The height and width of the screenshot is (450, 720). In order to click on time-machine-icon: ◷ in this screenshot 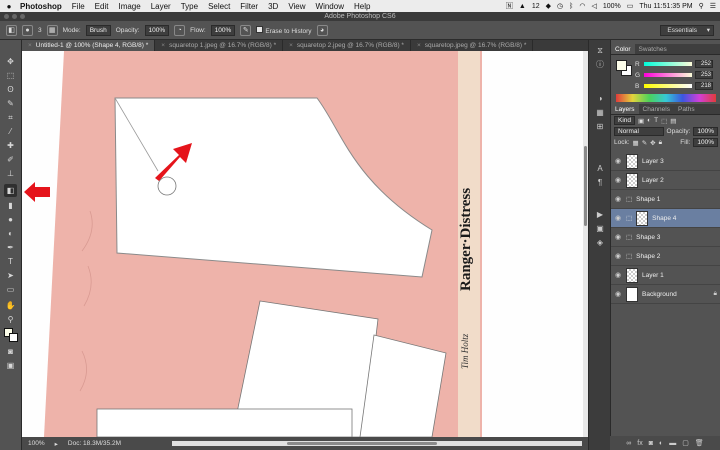, I will do `click(560, 6)`.